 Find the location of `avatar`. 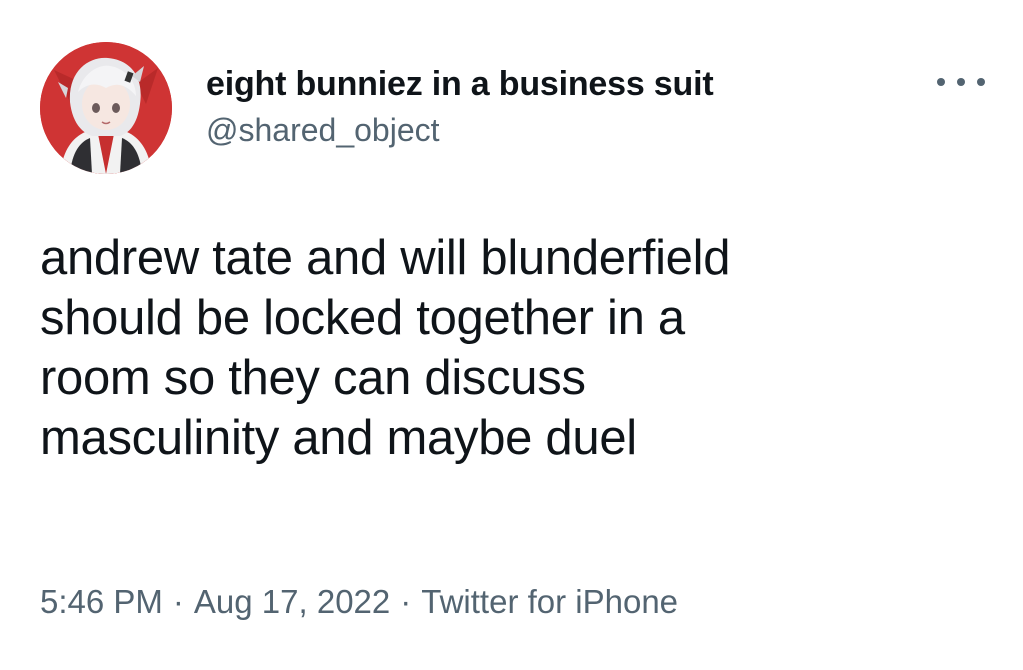

avatar is located at coordinates (106, 108).